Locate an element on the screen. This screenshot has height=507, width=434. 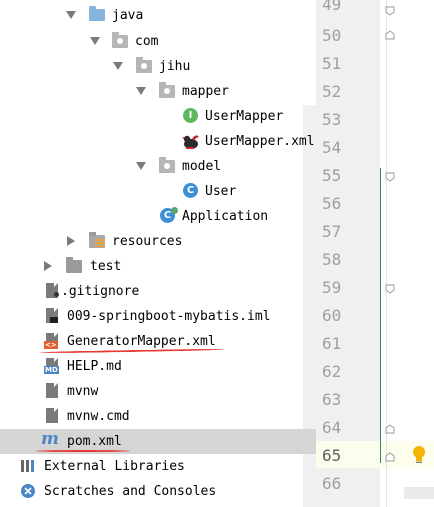
tree-item-label: External Libraries is located at coordinates (114, 466).